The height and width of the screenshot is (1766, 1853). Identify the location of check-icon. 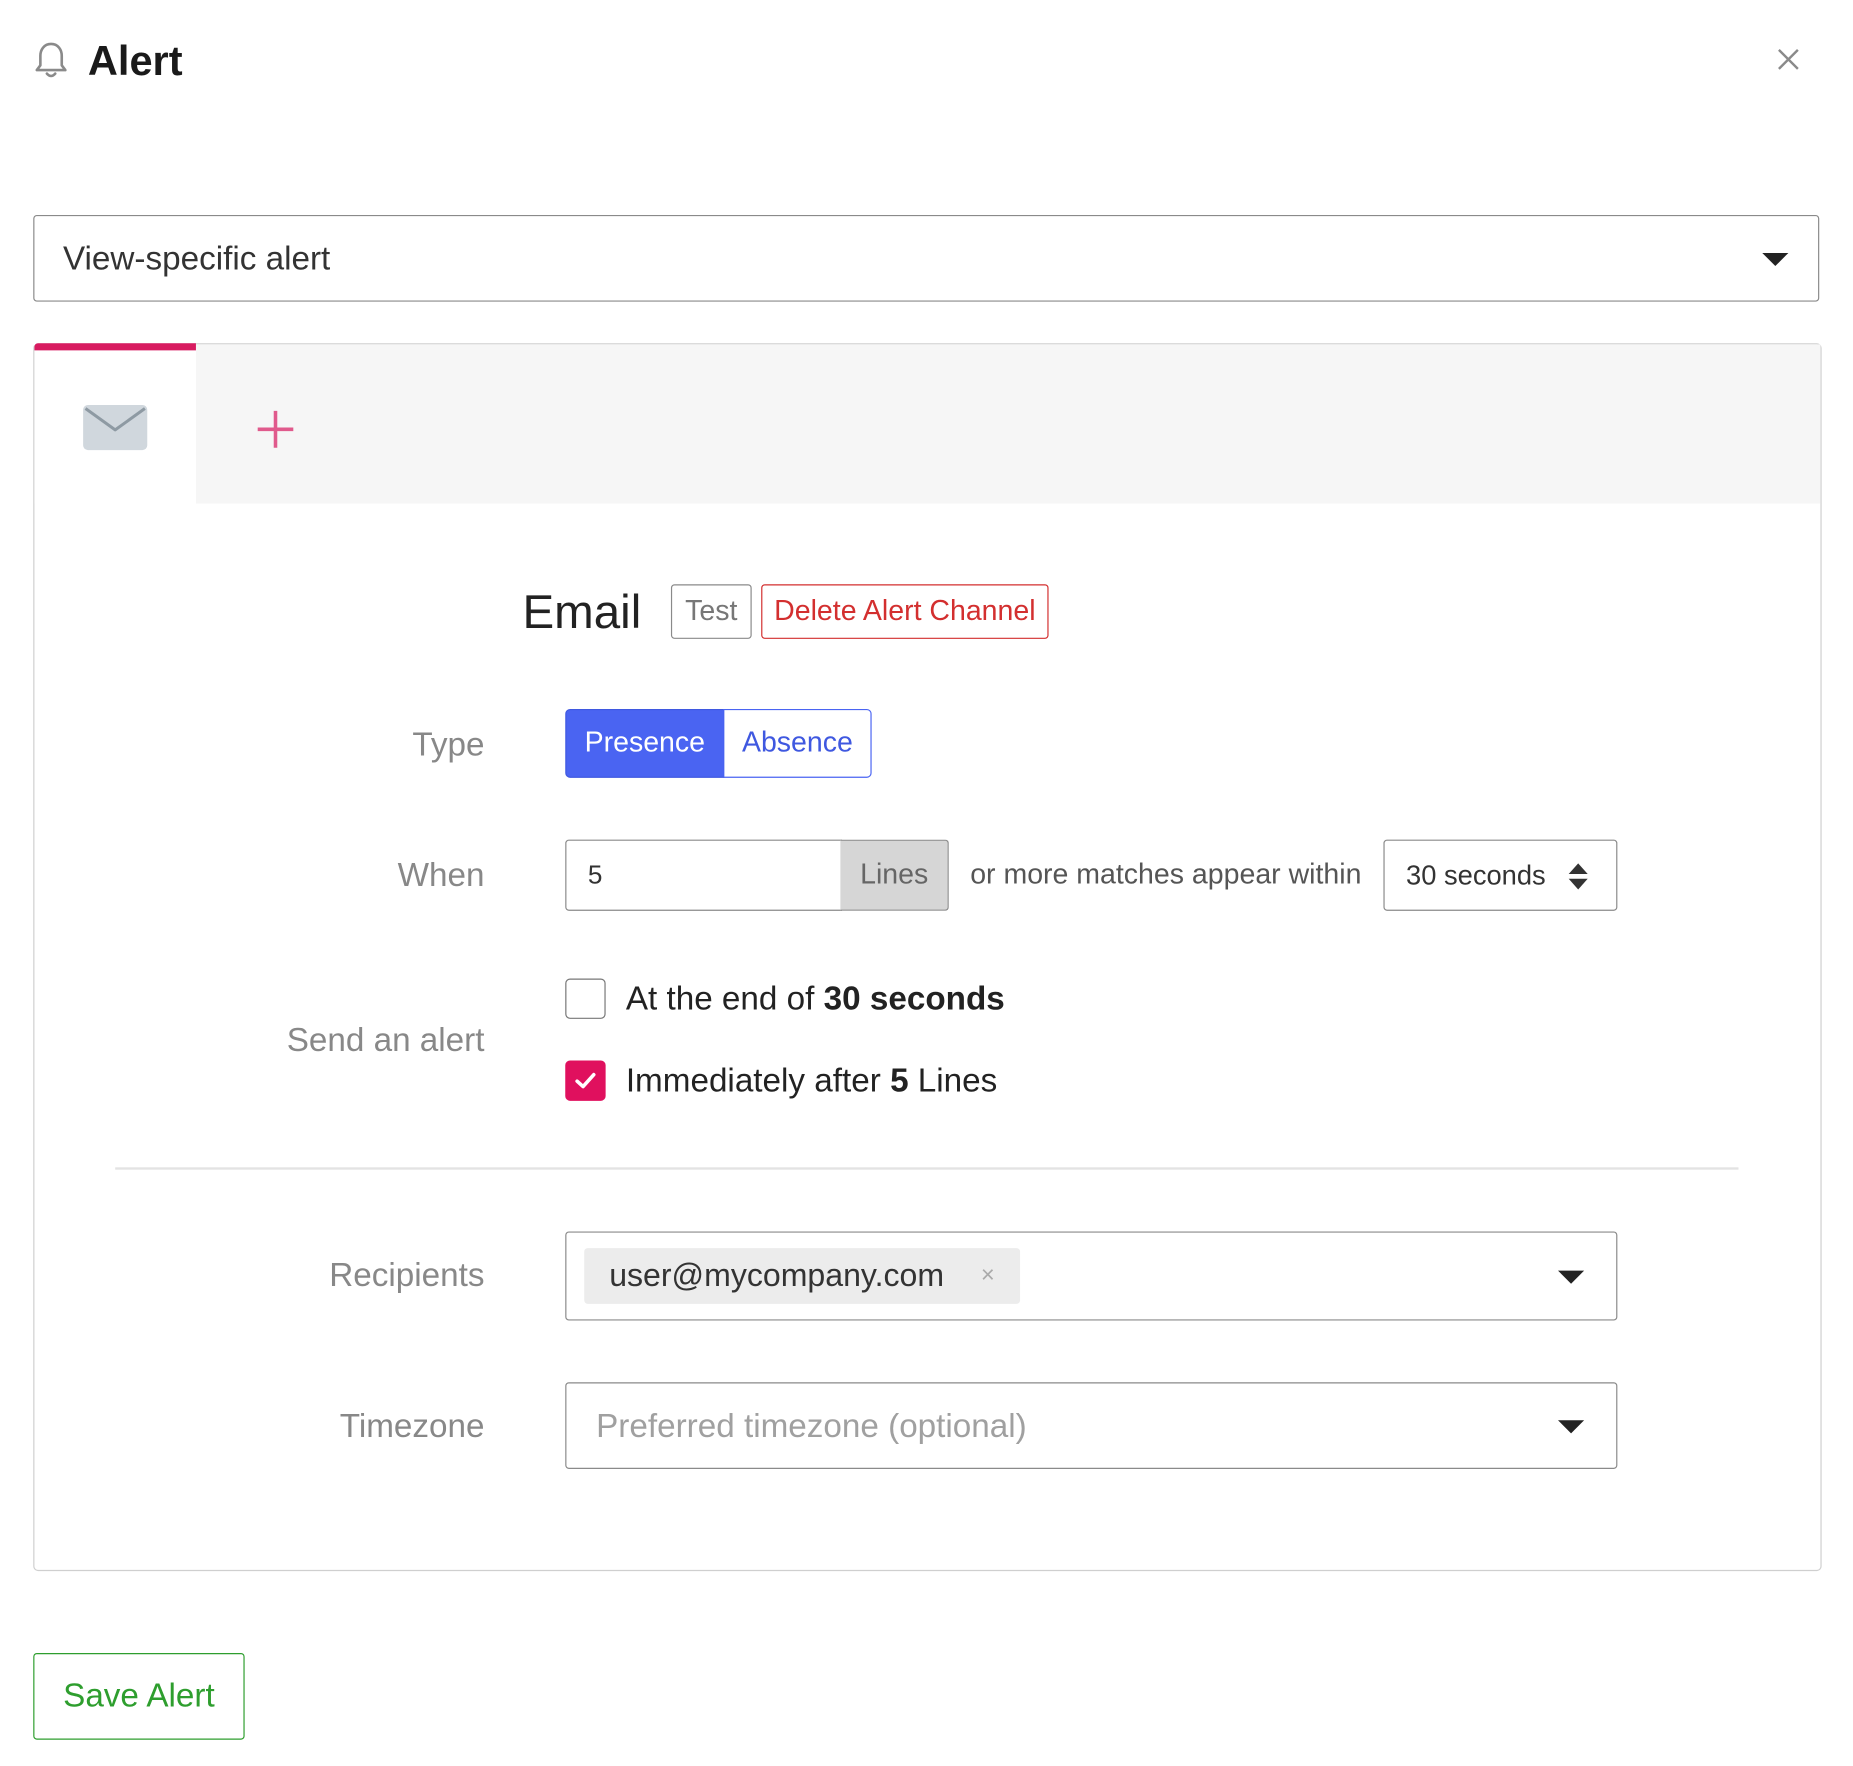
(585, 1080).